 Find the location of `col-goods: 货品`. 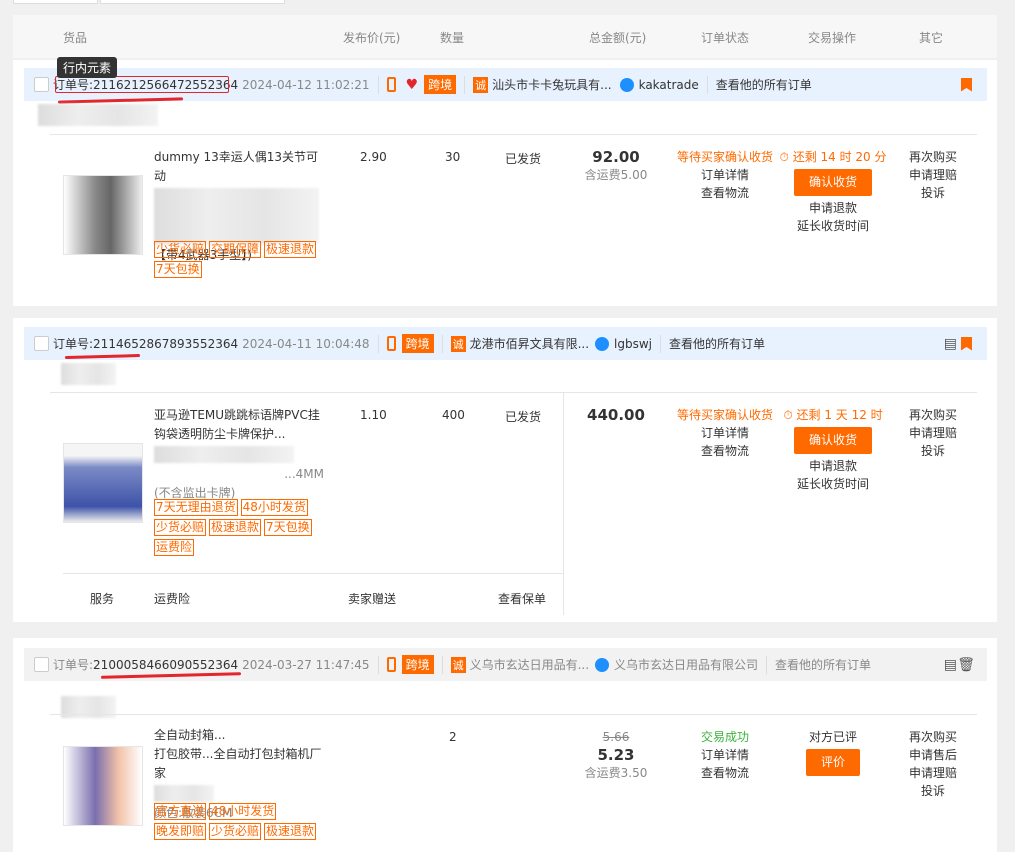

col-goods: 货品 is located at coordinates (75, 38).